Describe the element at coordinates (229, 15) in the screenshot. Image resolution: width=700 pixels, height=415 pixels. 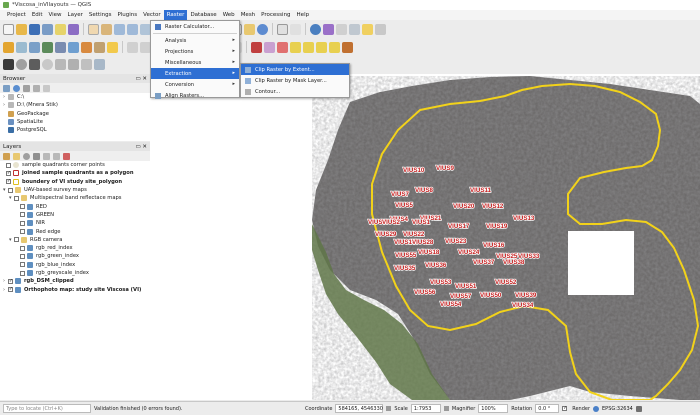
I see `menu-web: Web` at that location.